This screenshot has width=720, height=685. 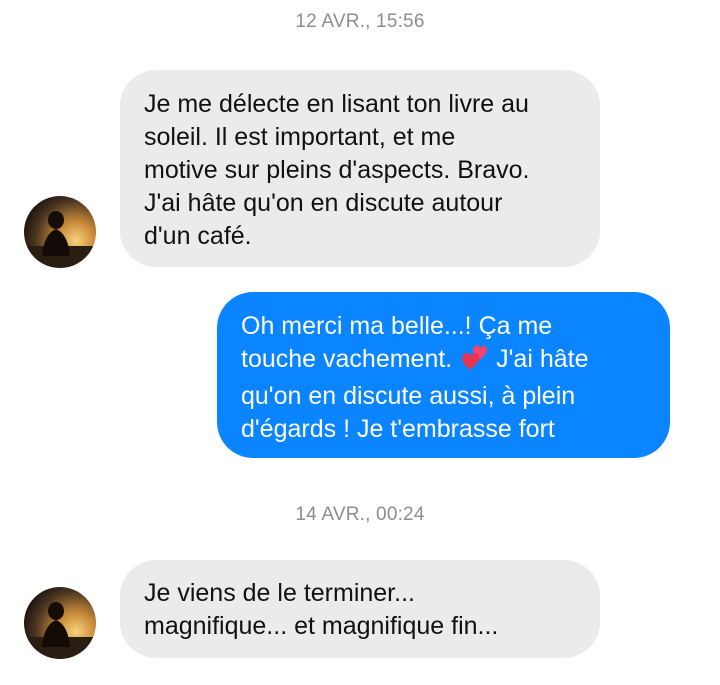 I want to click on message-timestamp: 14 AVR., 00:24, so click(x=360, y=514).